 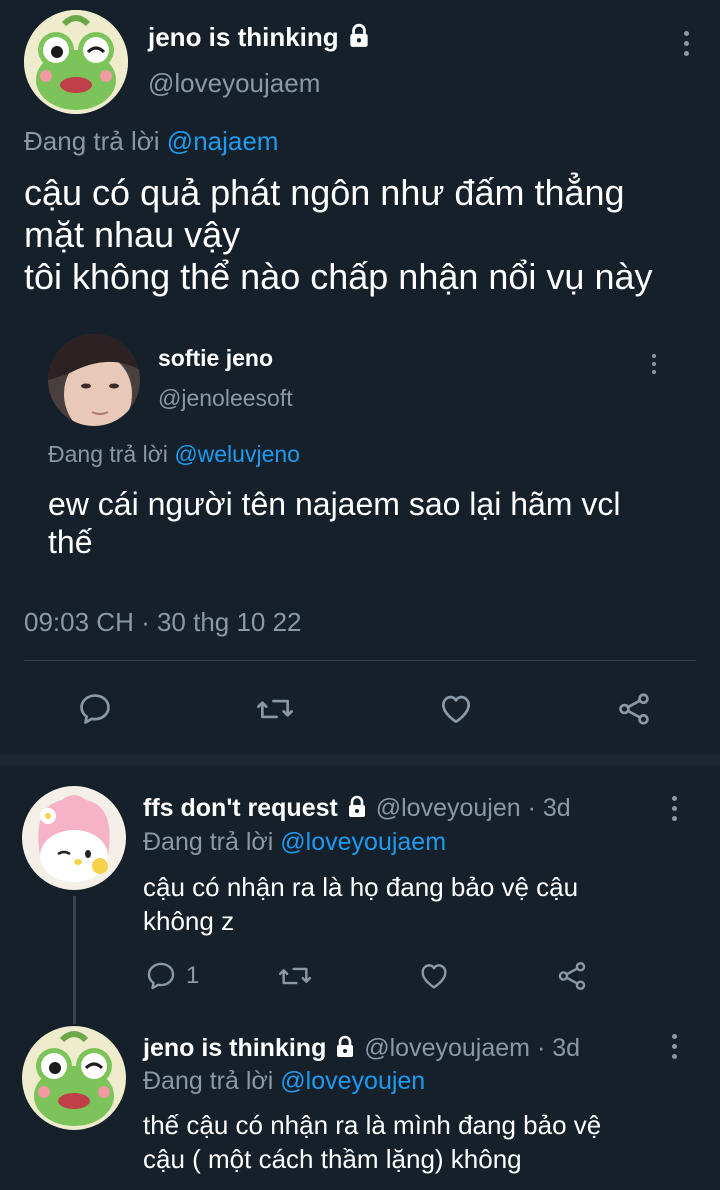 What do you see at coordinates (361, 1048) in the screenshot?
I see `reply-header: jeno is thinking @loveyoujaem · 3d` at bounding box center [361, 1048].